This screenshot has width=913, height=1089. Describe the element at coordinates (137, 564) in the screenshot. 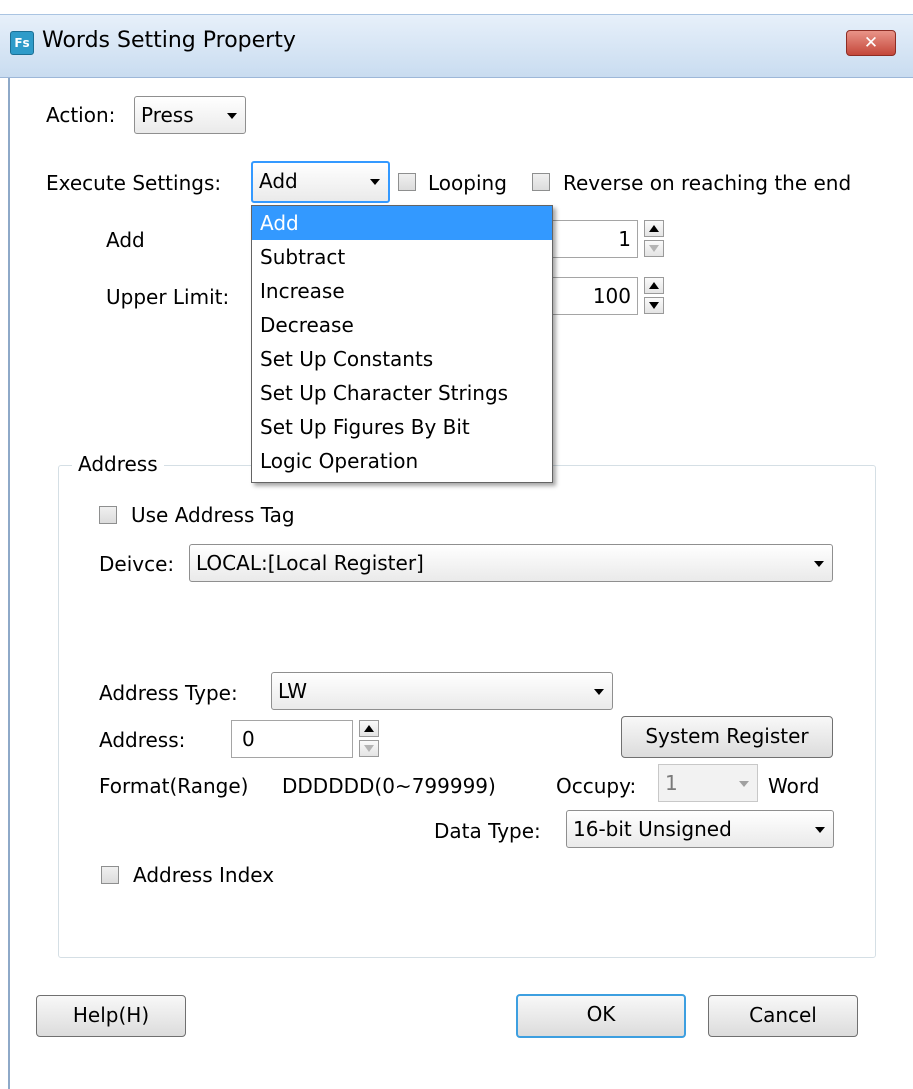

I see `device-label: Deivce:` at that location.